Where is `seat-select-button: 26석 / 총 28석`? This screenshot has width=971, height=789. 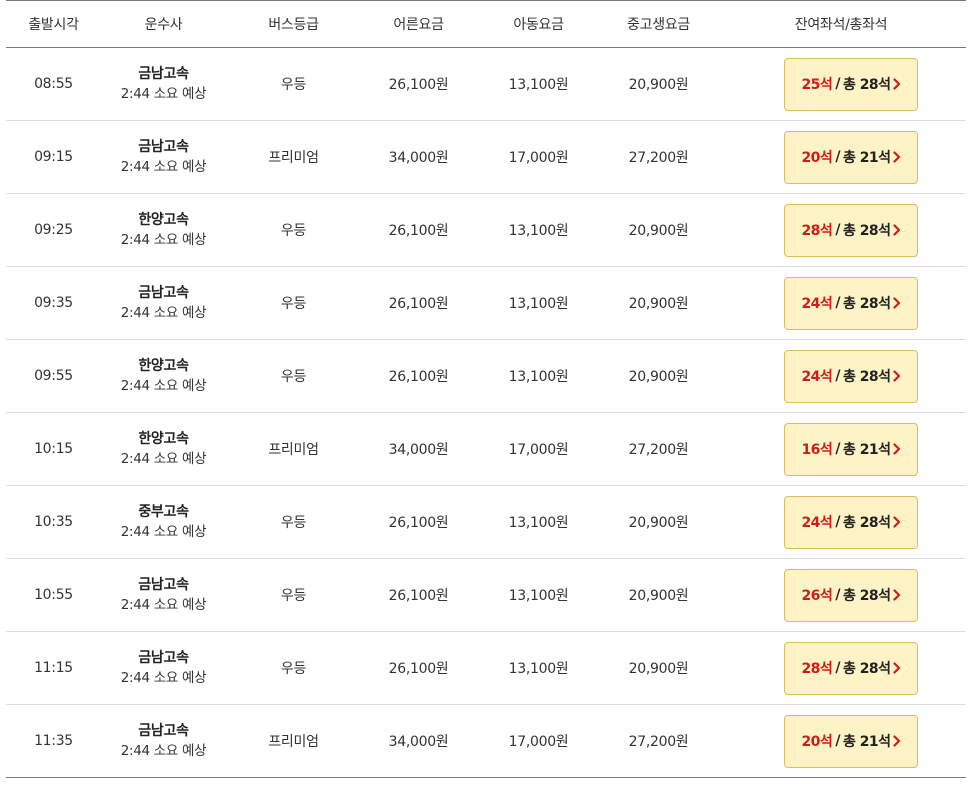 seat-select-button: 26석 / 총 28석 is located at coordinates (851, 595).